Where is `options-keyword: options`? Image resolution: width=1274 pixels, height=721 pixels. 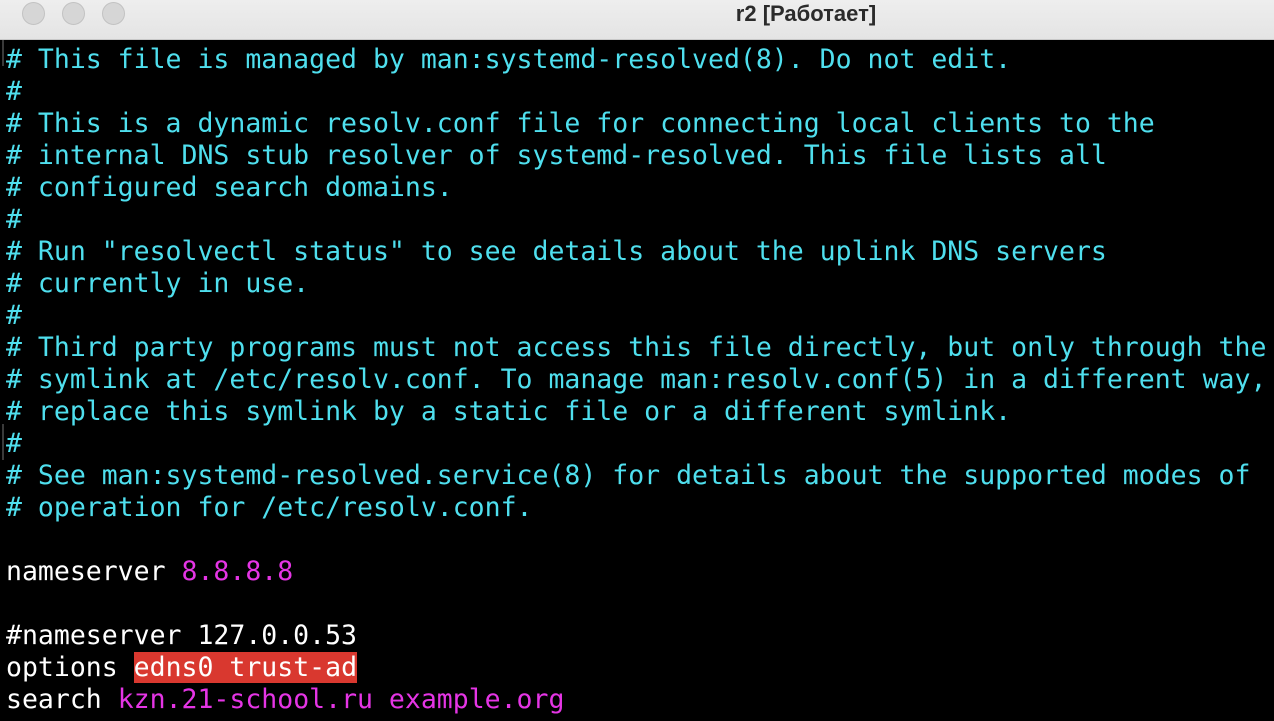 options-keyword: options is located at coordinates (62, 667).